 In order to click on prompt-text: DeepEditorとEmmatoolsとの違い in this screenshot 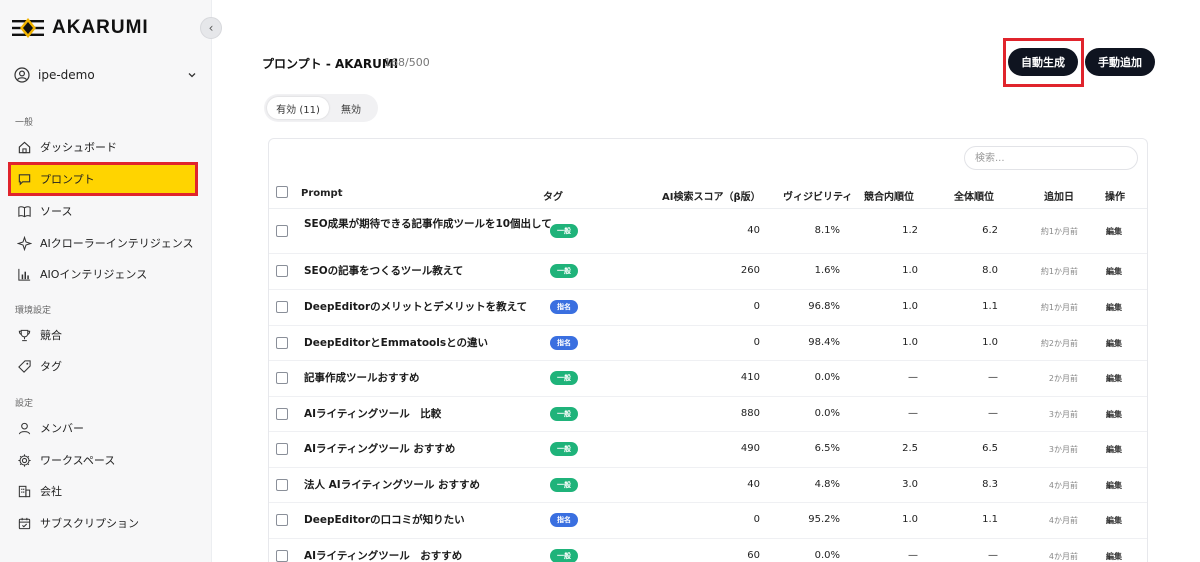, I will do `click(429, 343)`.